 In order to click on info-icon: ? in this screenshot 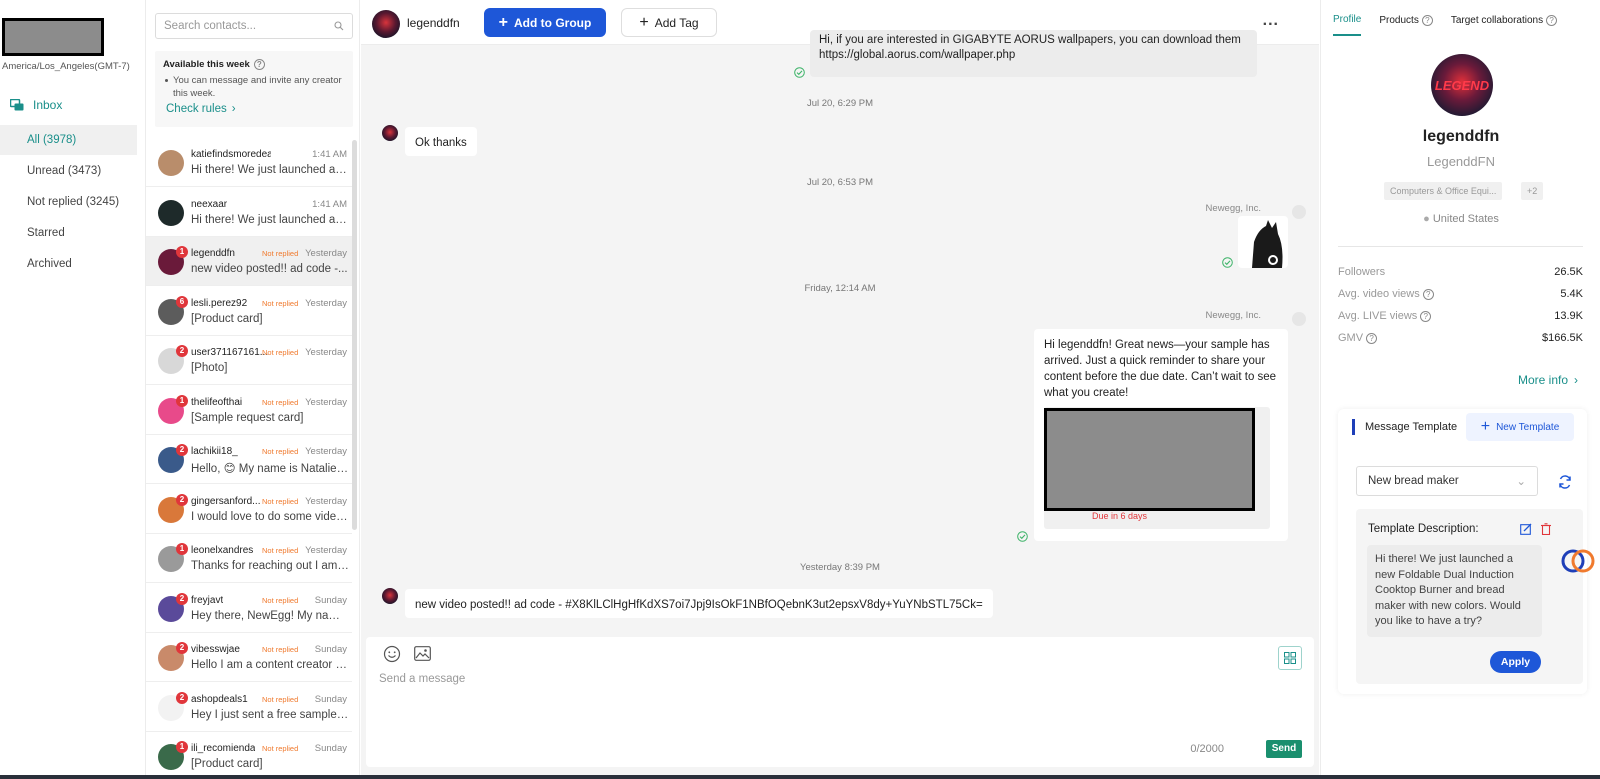, I will do `click(259, 64)`.